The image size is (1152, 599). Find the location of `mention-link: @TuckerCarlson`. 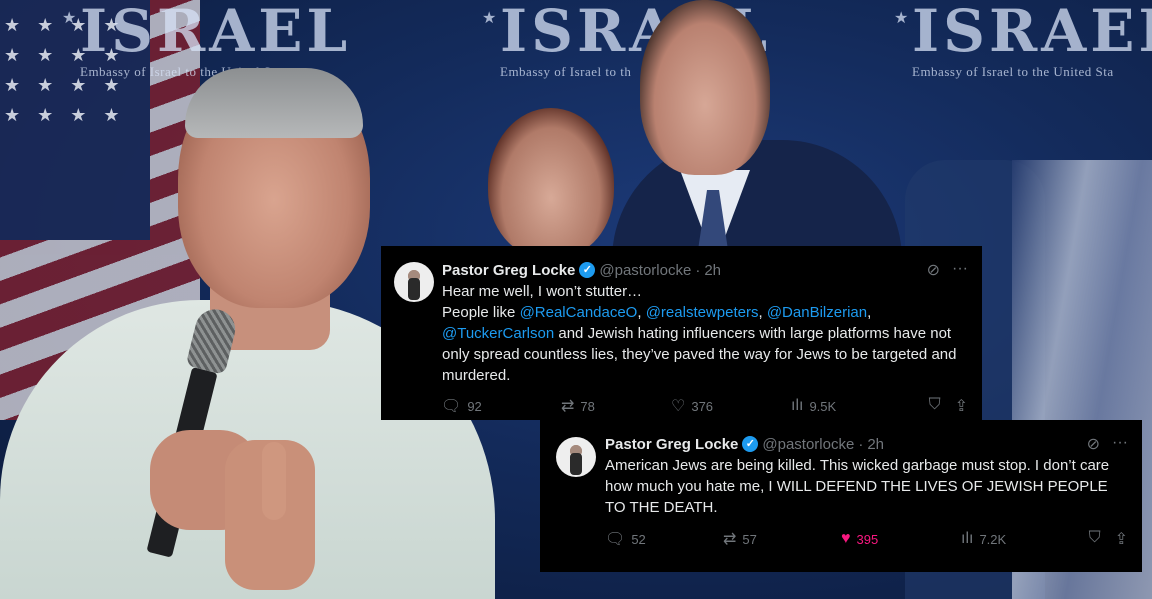

mention-link: @TuckerCarlson is located at coordinates (498, 333).